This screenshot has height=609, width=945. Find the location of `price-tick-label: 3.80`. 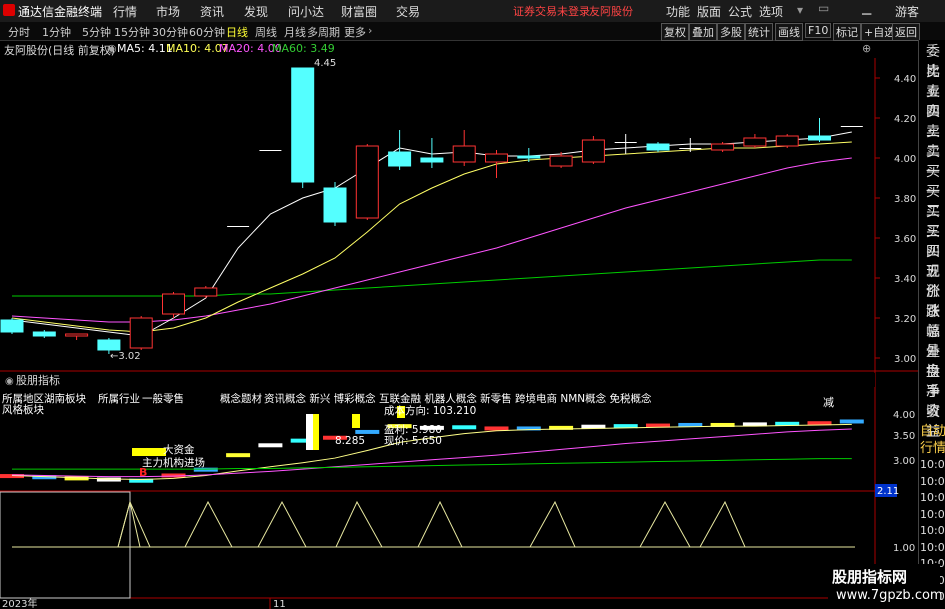

price-tick-label: 3.80 is located at coordinates (905, 199).